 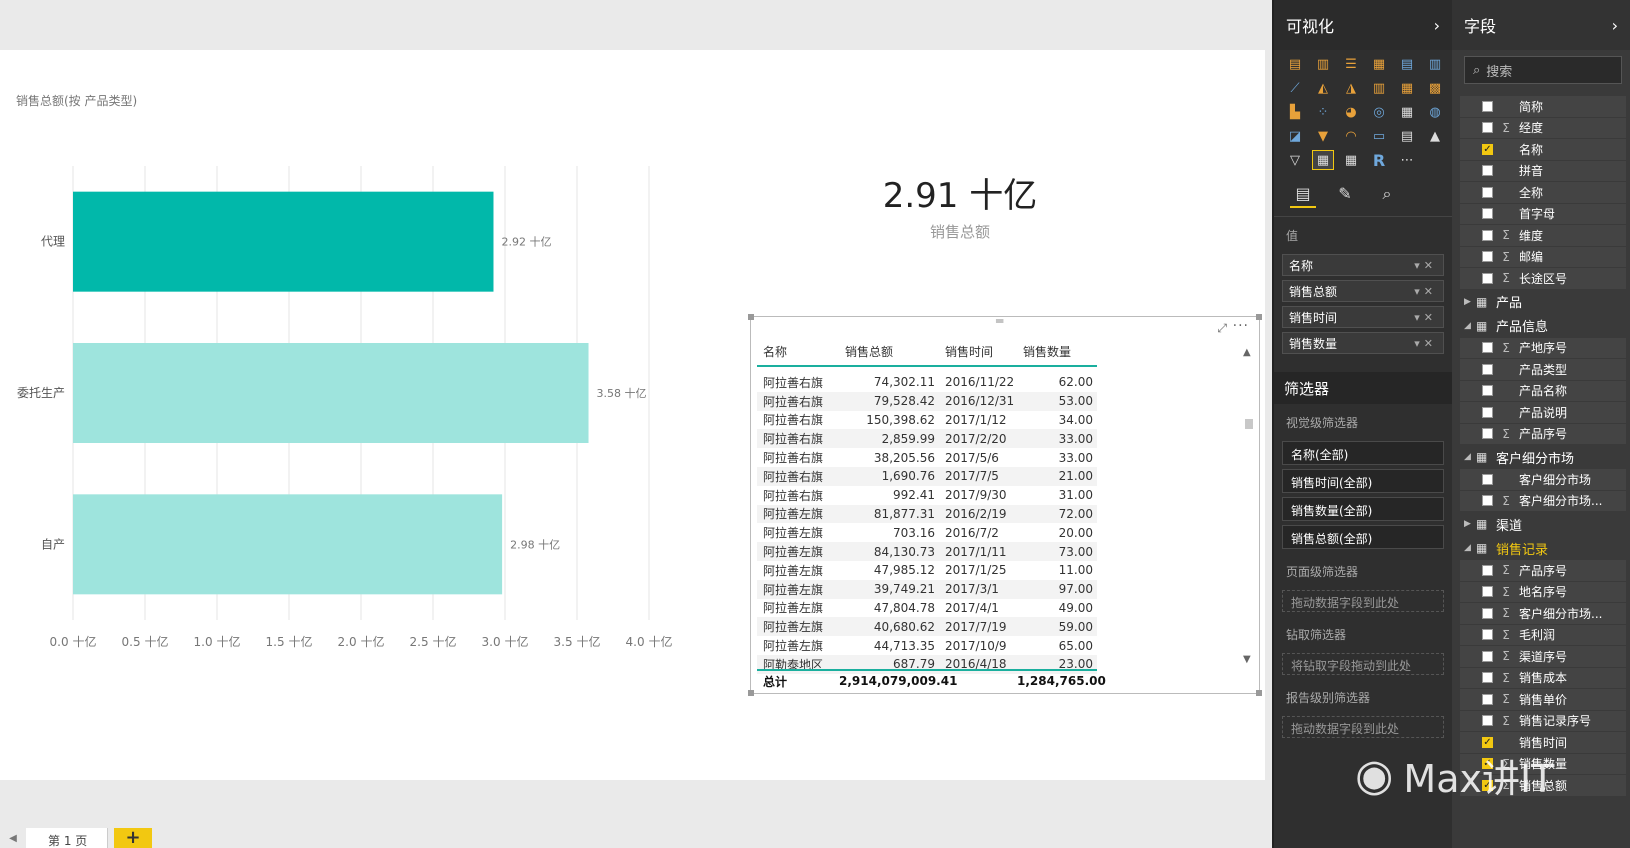 What do you see at coordinates (1363, 727) in the screenshot?
I see `report-filter-drop-zone: 拖动数据字段到此处` at bounding box center [1363, 727].